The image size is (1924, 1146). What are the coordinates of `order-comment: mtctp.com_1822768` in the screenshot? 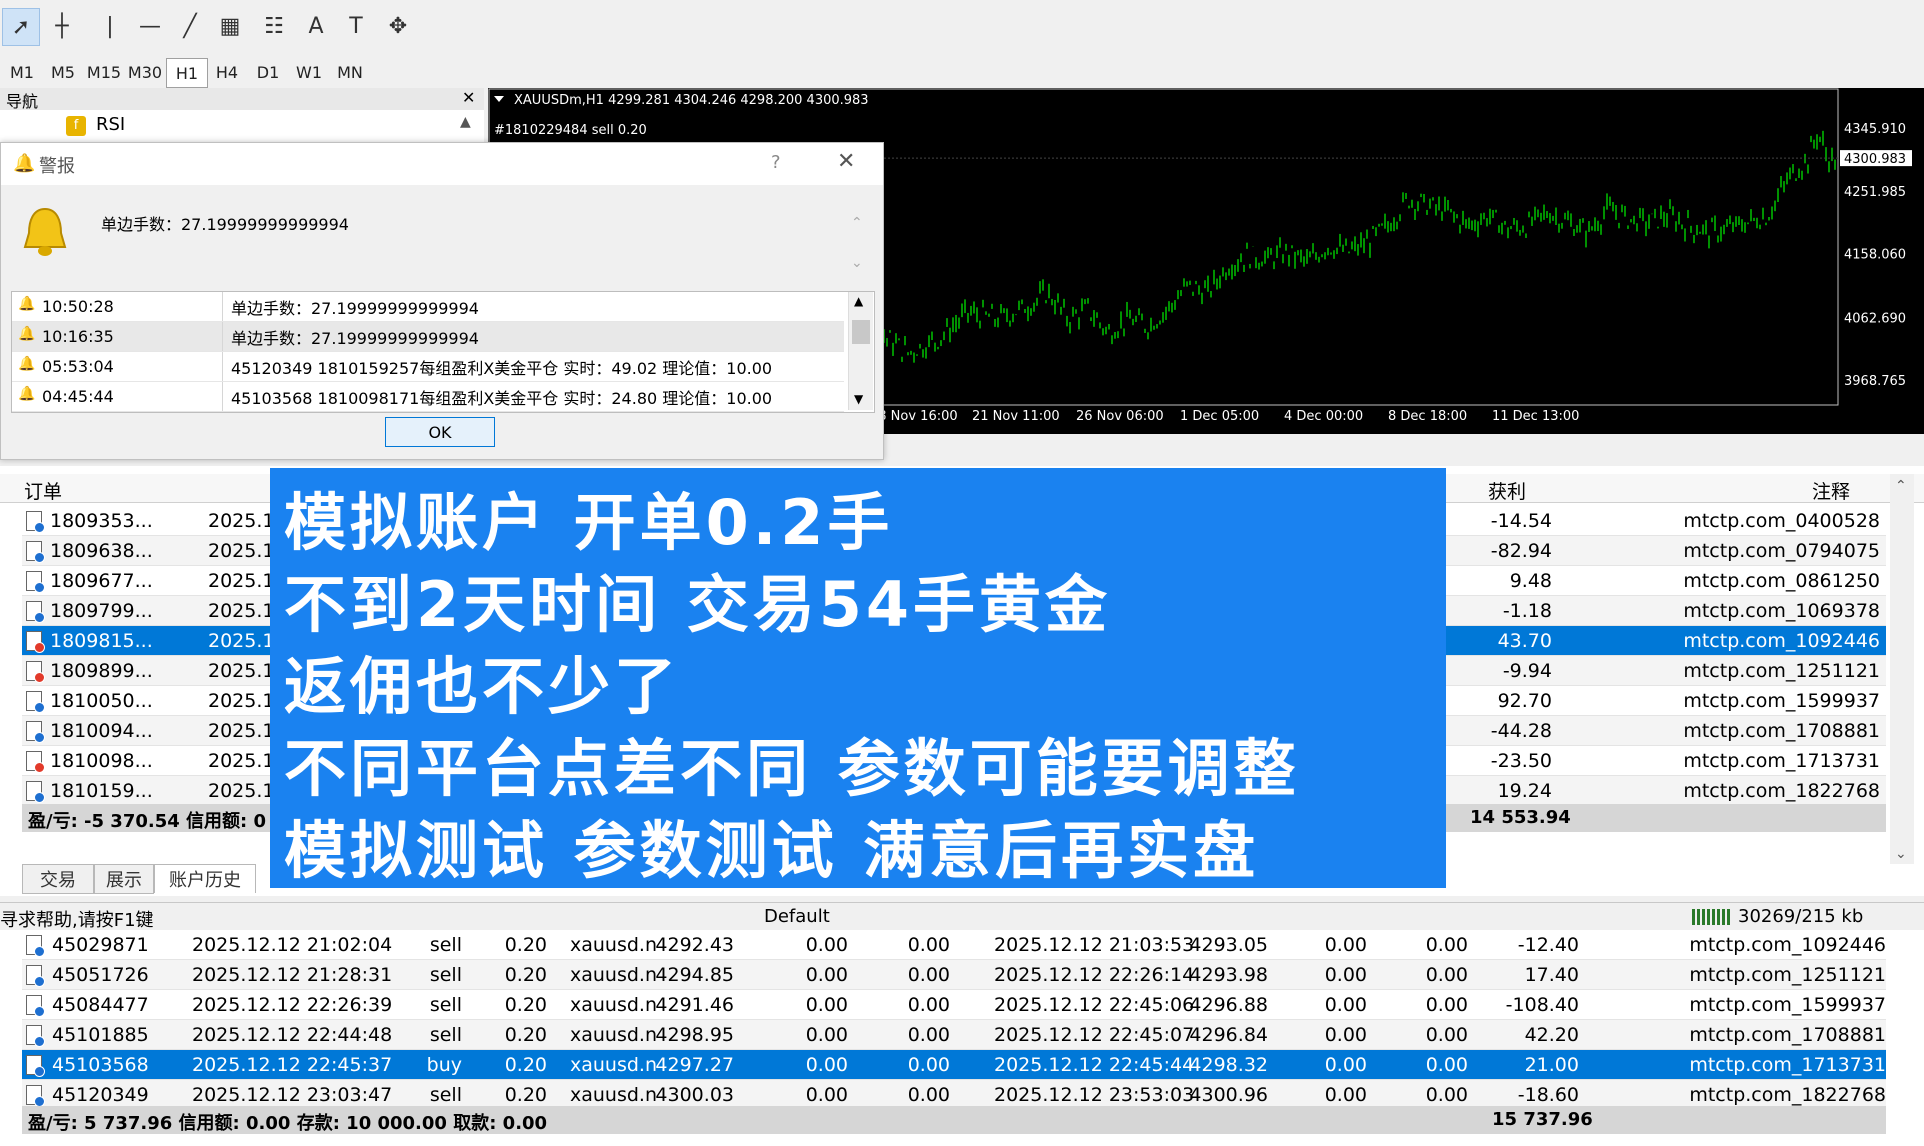 It's located at (1781, 790).